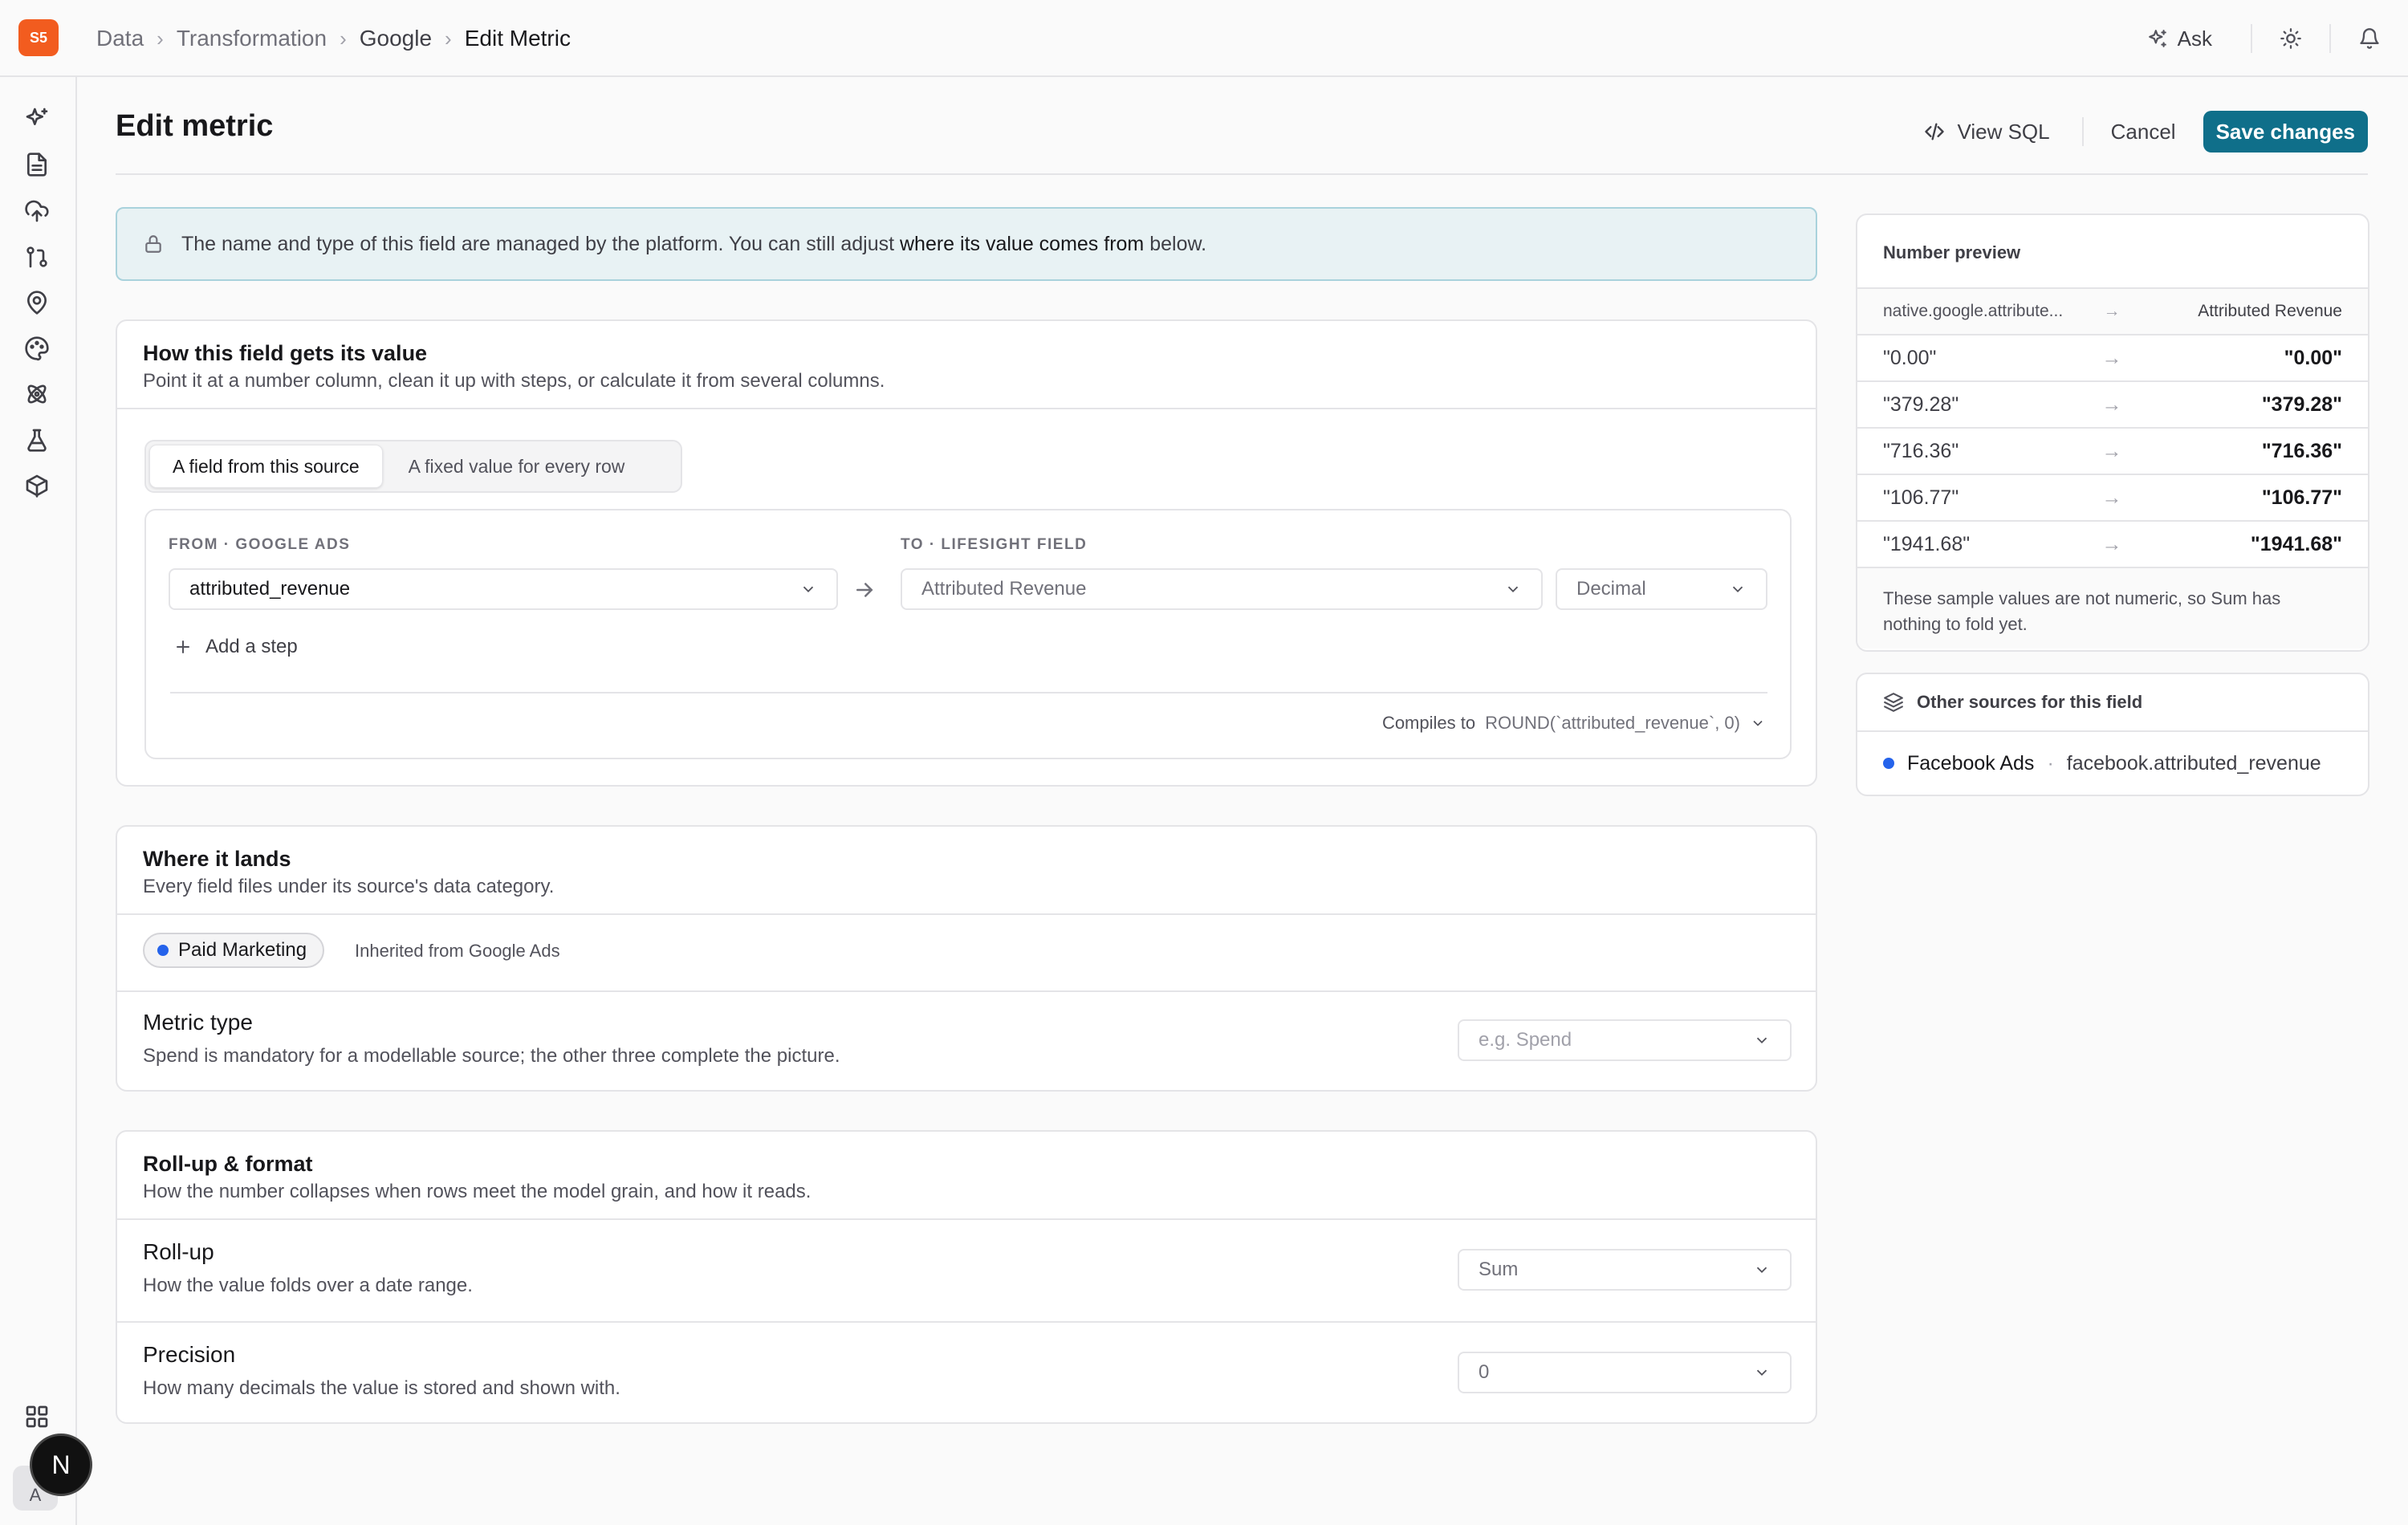 The image size is (2408, 1525). What do you see at coordinates (2030, 702) in the screenshot?
I see `panel-title: Other sources for this field` at bounding box center [2030, 702].